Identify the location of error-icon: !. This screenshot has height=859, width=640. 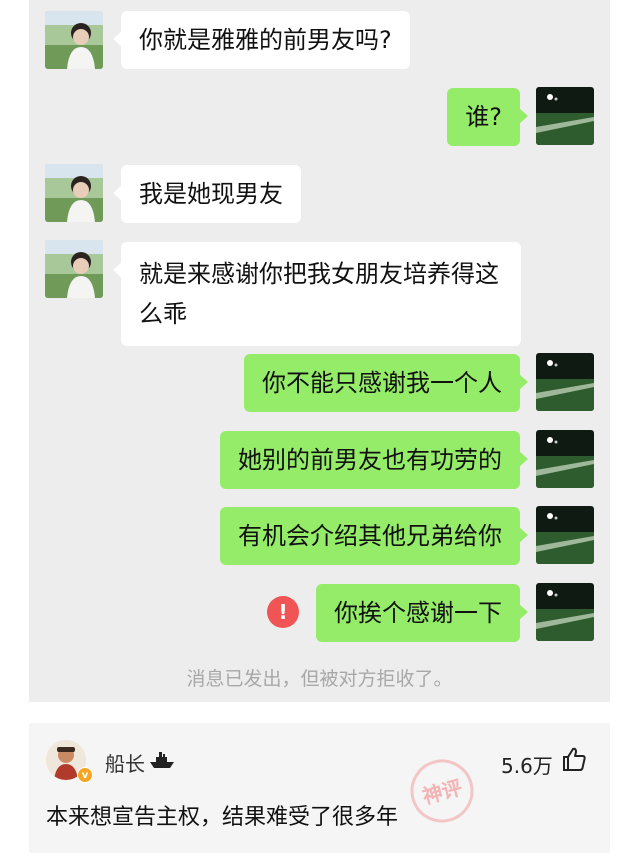
(283, 612).